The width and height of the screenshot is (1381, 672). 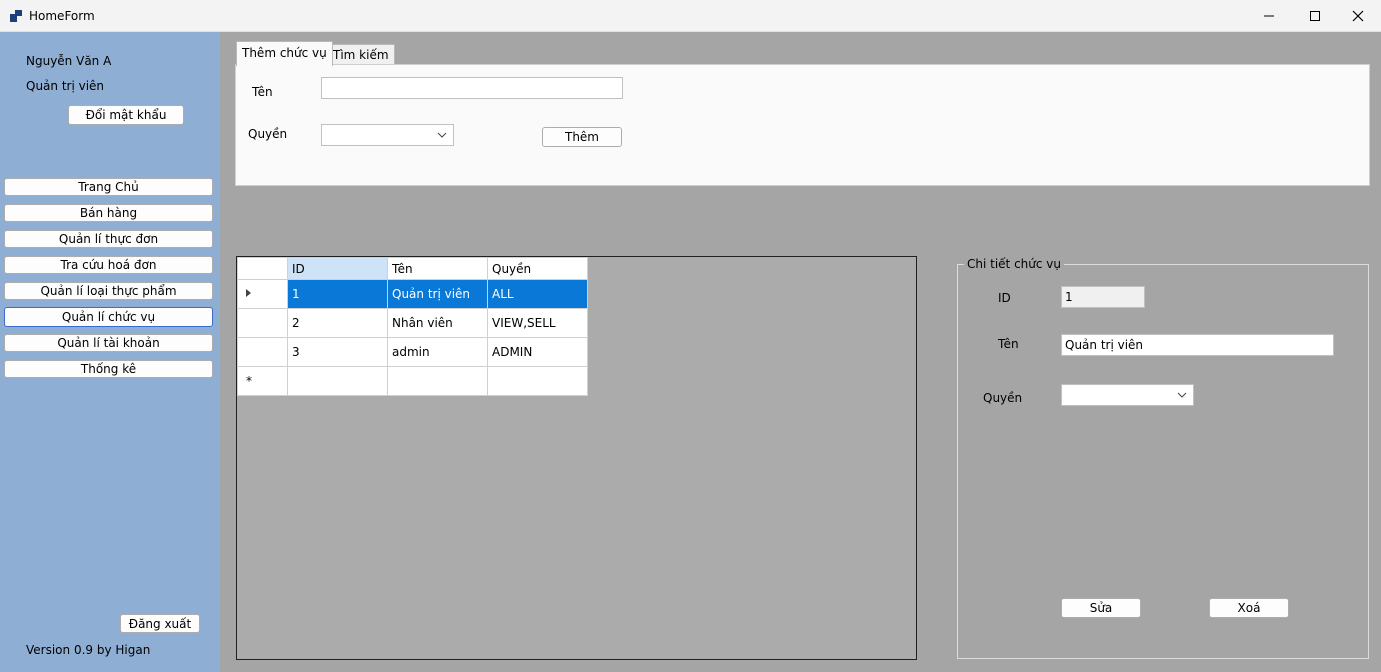 I want to click on table-row: 3 admin ADMIN, so click(x=412, y=352).